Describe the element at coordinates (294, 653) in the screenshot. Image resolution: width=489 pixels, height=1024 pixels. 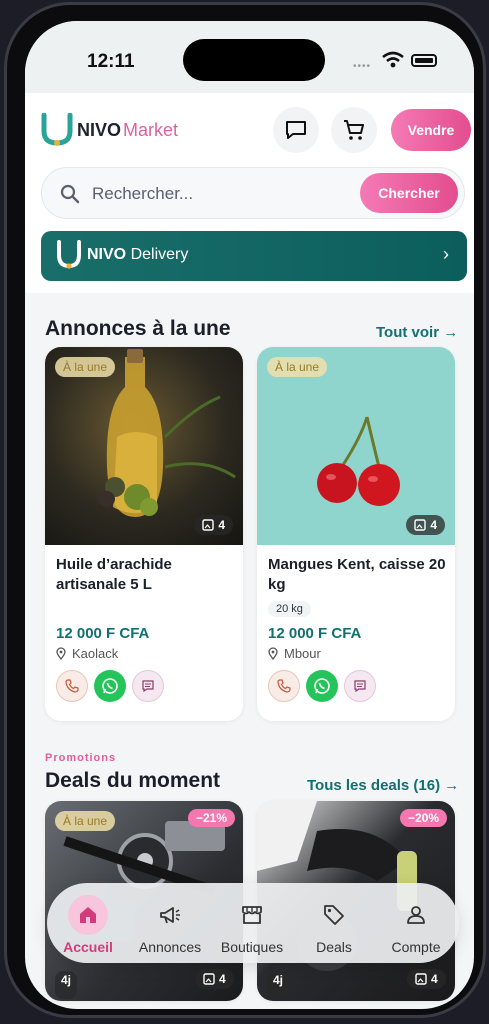
I see `listing-location: Mbour` at that location.